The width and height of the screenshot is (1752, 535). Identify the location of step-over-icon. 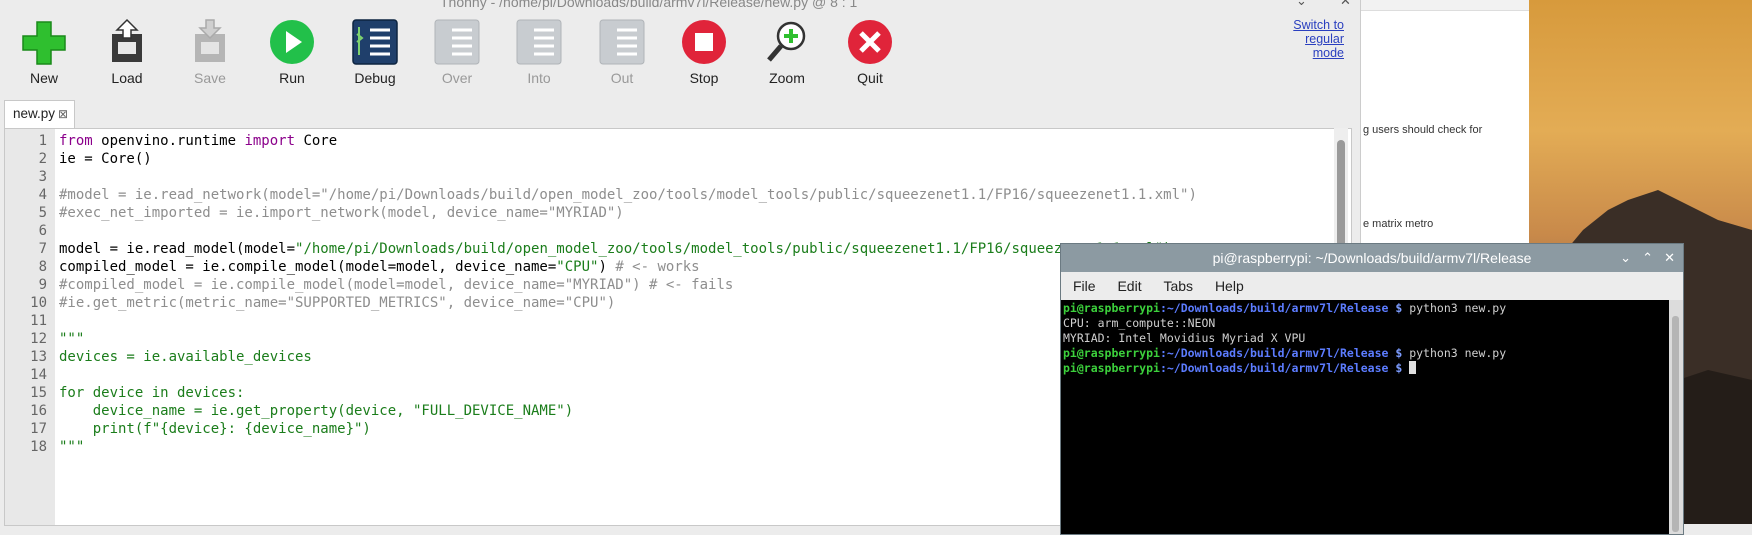
(457, 42).